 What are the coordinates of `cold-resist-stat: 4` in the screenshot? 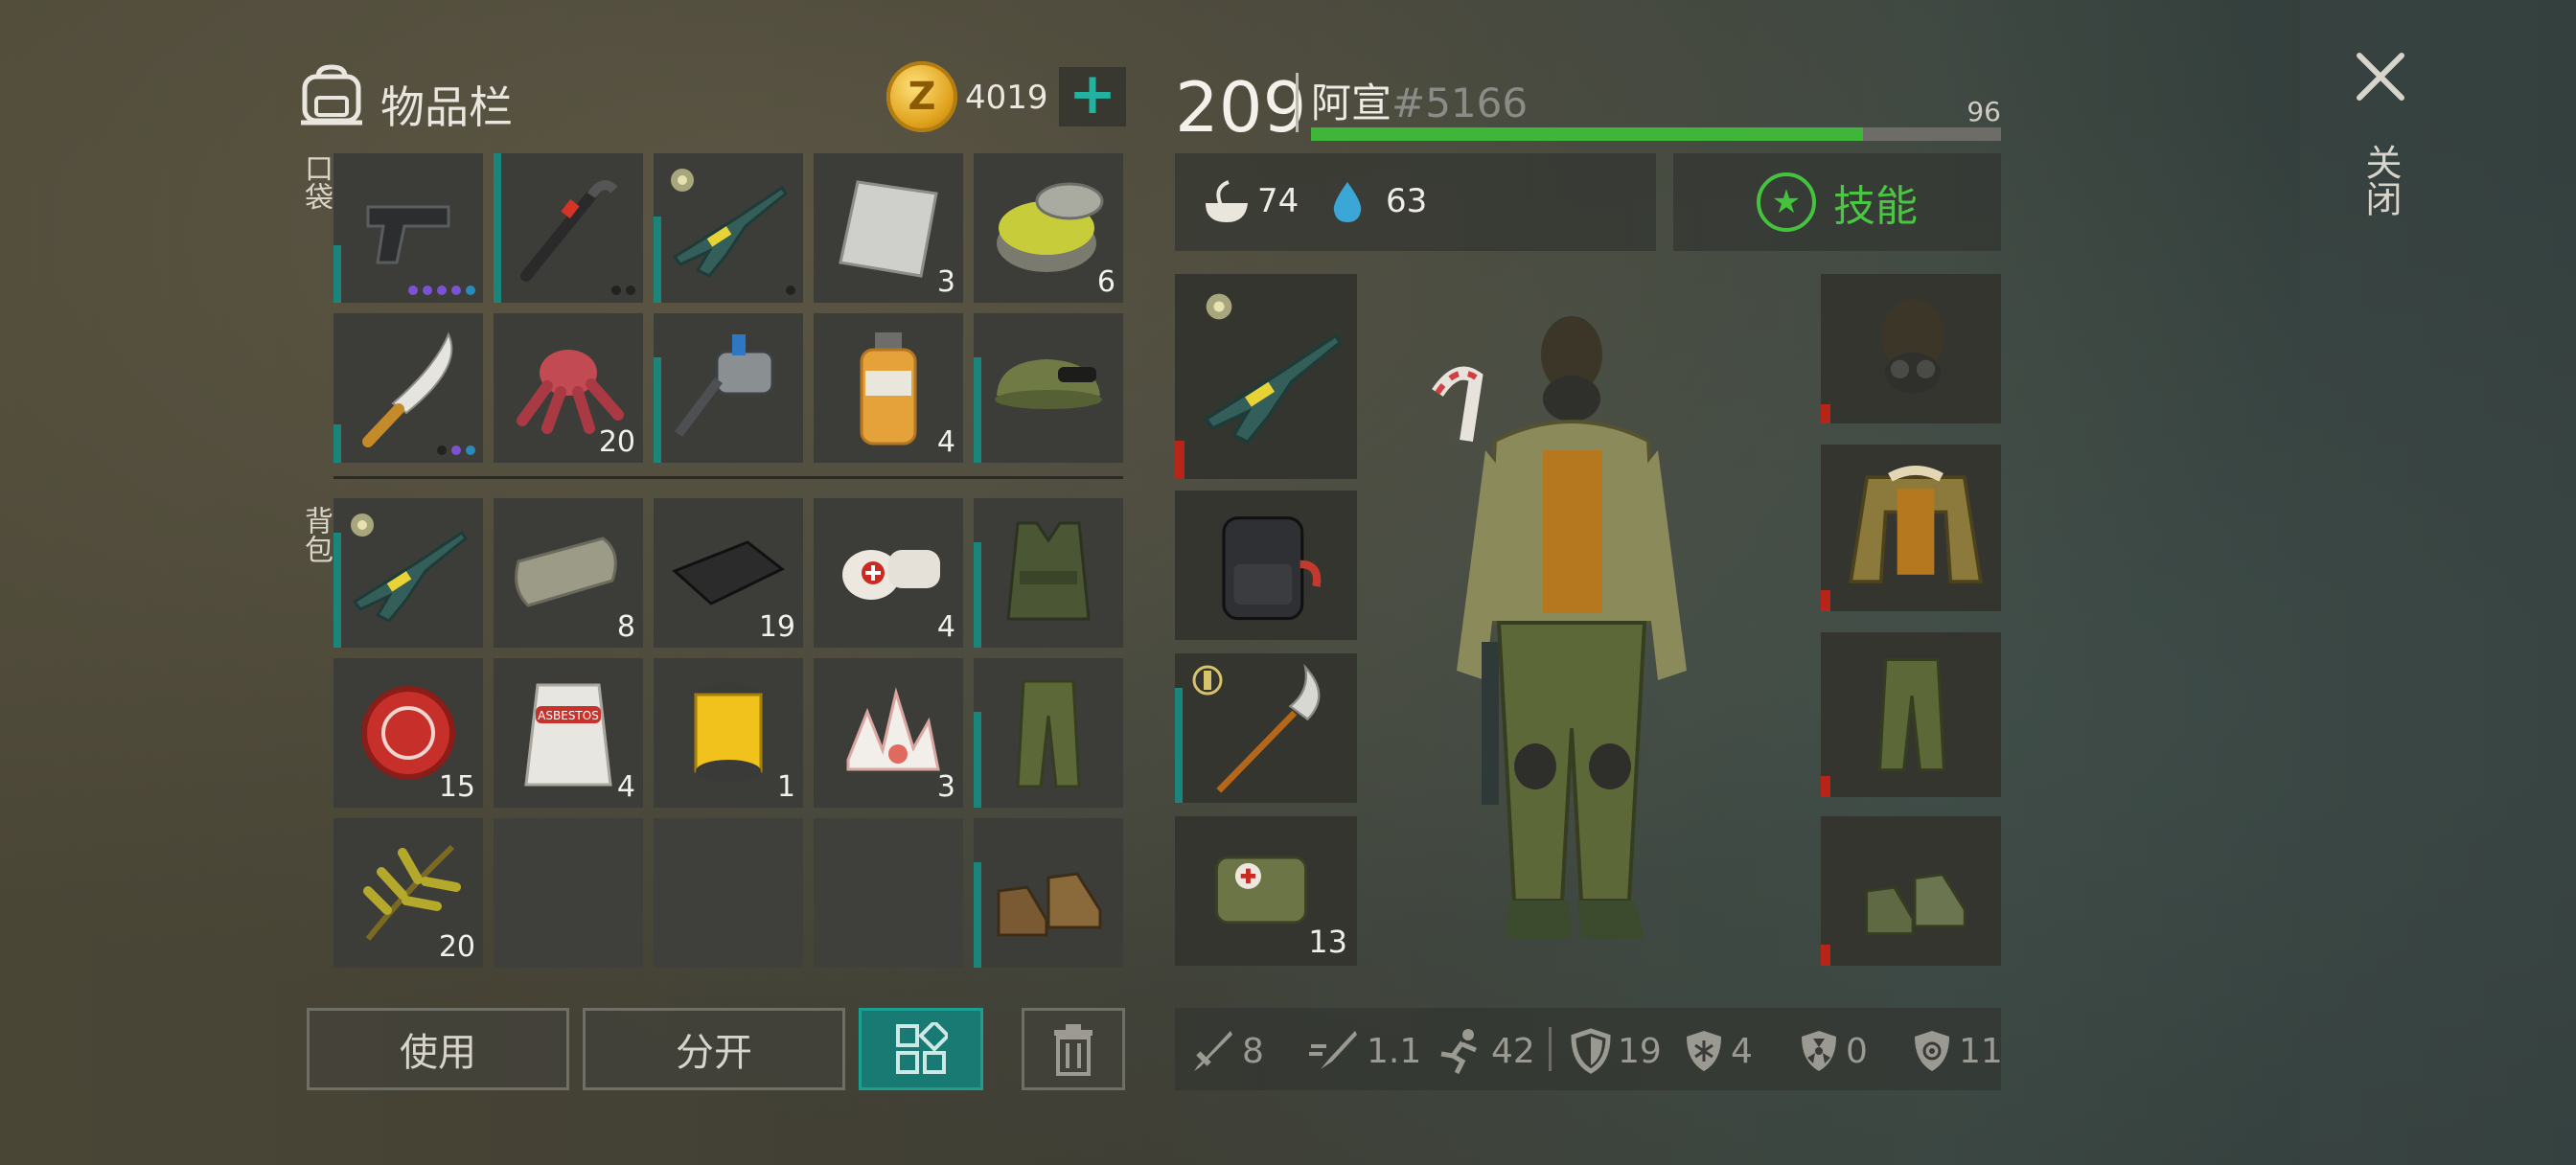 It's located at (1718, 1051).